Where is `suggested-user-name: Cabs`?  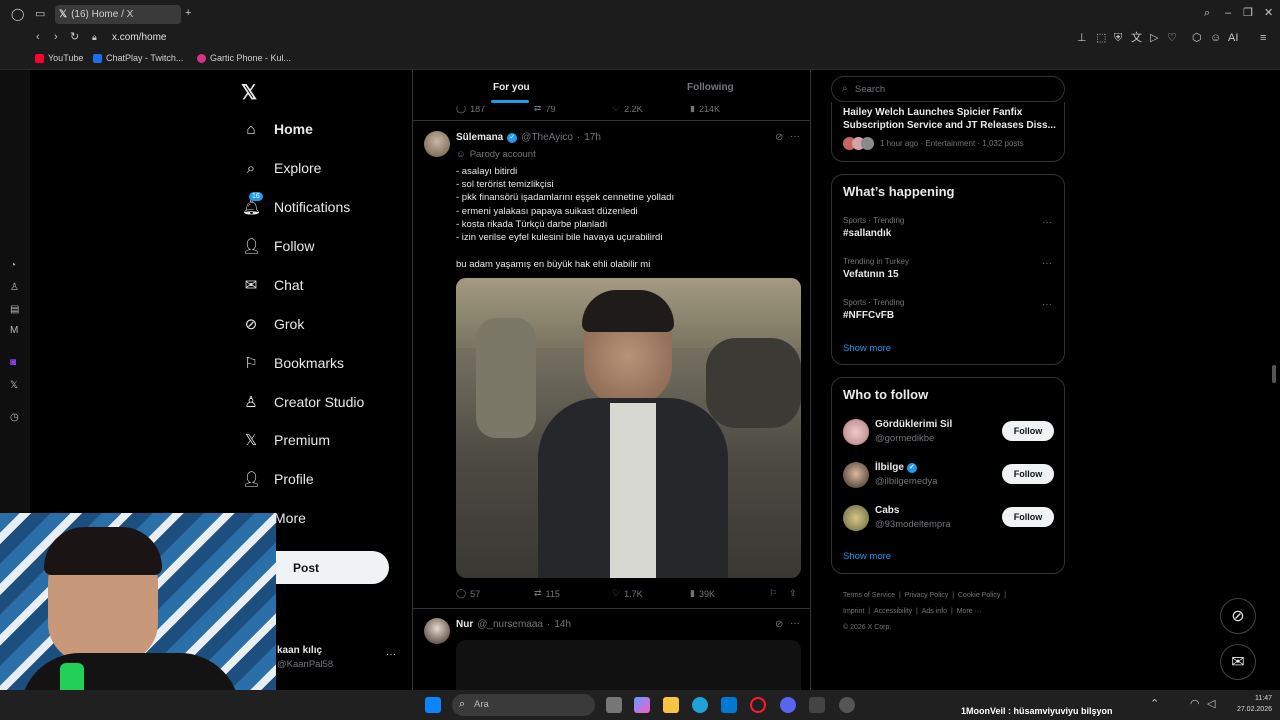 suggested-user-name: Cabs is located at coordinates (887, 510).